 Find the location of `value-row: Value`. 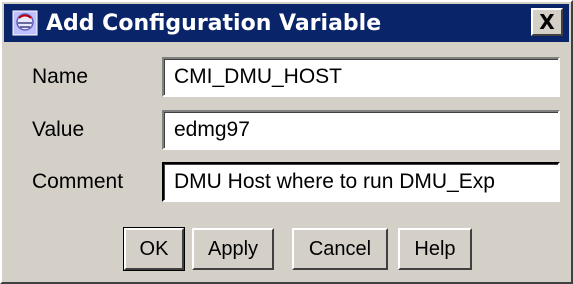

value-row: Value is located at coordinates (287, 131).